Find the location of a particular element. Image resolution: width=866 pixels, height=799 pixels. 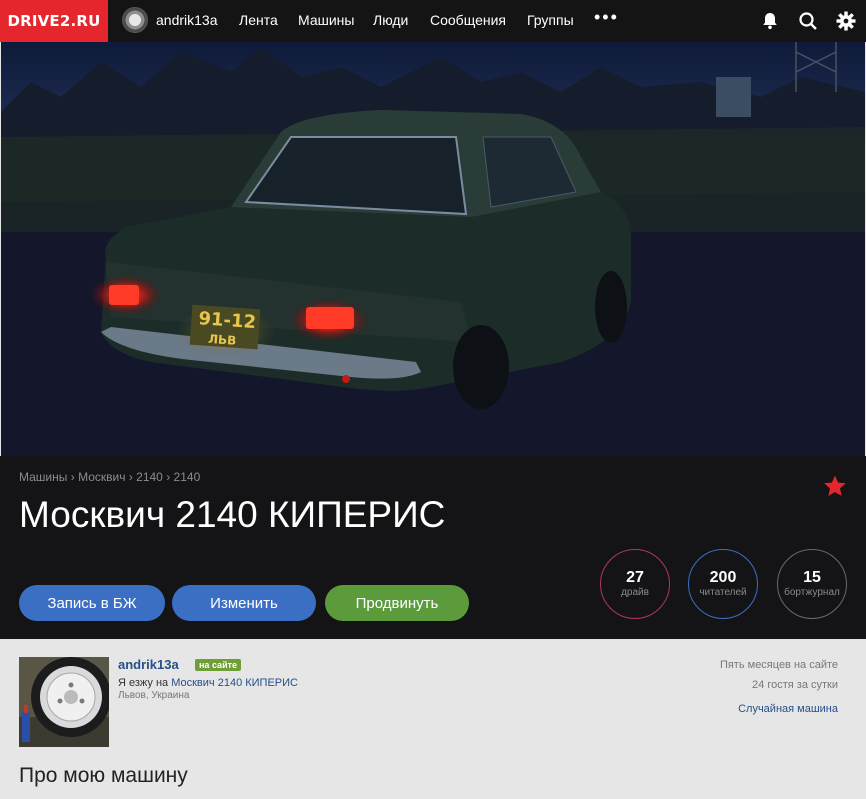

car-title: Москвич 2140 КИПЕРИС is located at coordinates (232, 514).